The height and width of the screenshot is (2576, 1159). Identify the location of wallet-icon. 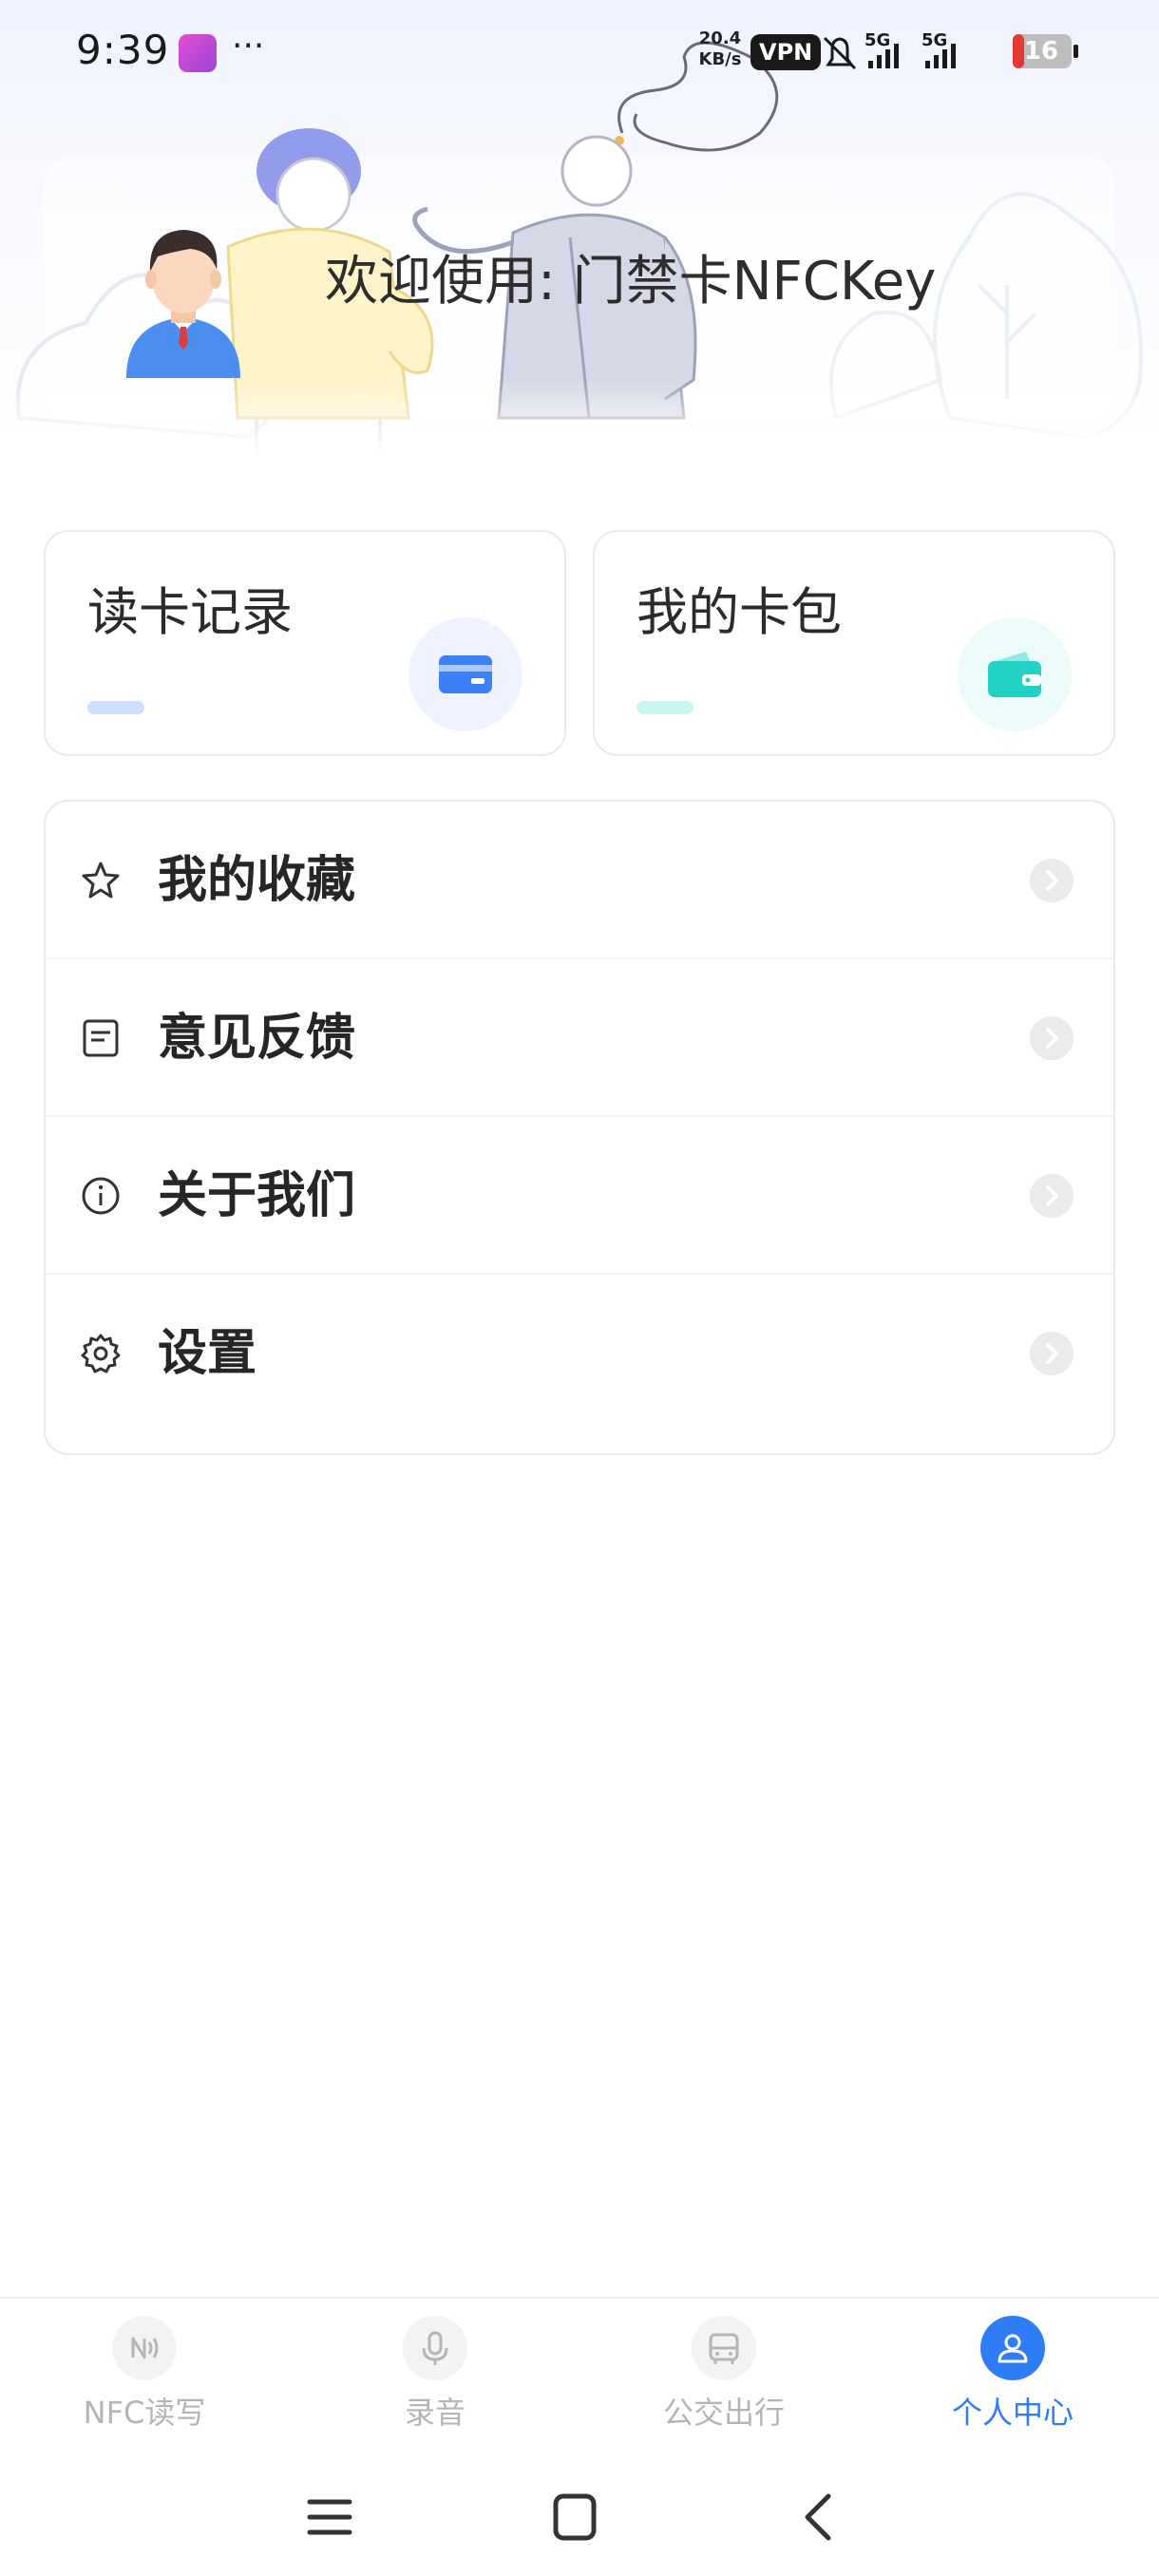
(1014, 674).